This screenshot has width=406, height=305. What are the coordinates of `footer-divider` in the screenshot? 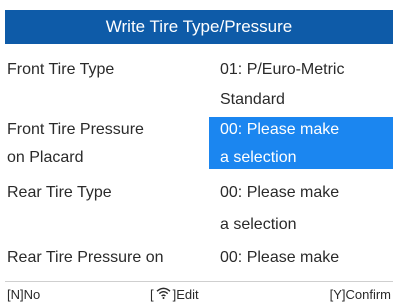 It's located at (199, 281).